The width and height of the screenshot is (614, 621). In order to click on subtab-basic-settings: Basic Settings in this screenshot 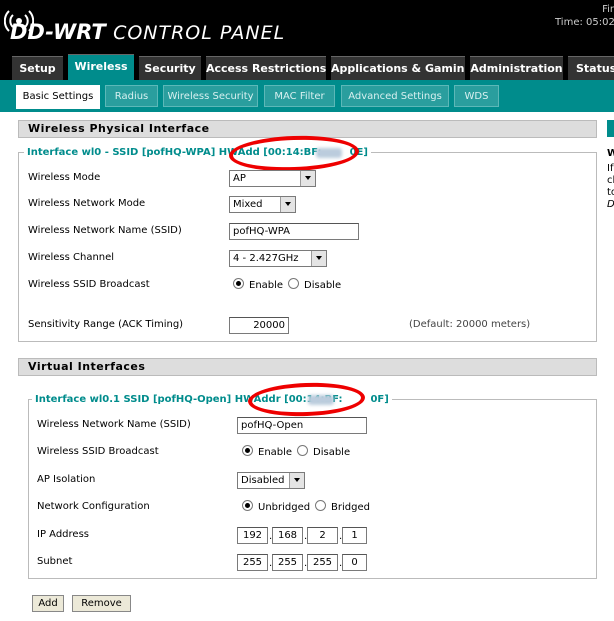, I will do `click(58, 97)`.